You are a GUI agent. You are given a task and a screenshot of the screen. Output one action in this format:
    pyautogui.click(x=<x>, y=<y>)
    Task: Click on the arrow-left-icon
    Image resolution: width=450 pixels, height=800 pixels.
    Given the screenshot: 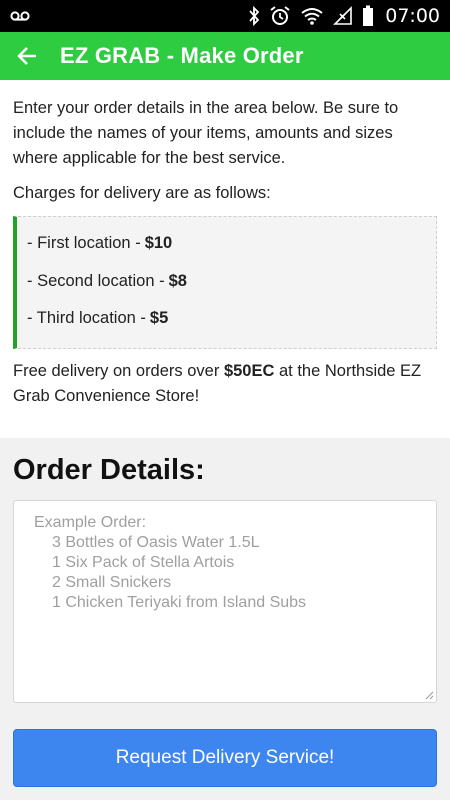 What is the action you would take?
    pyautogui.click(x=26, y=56)
    